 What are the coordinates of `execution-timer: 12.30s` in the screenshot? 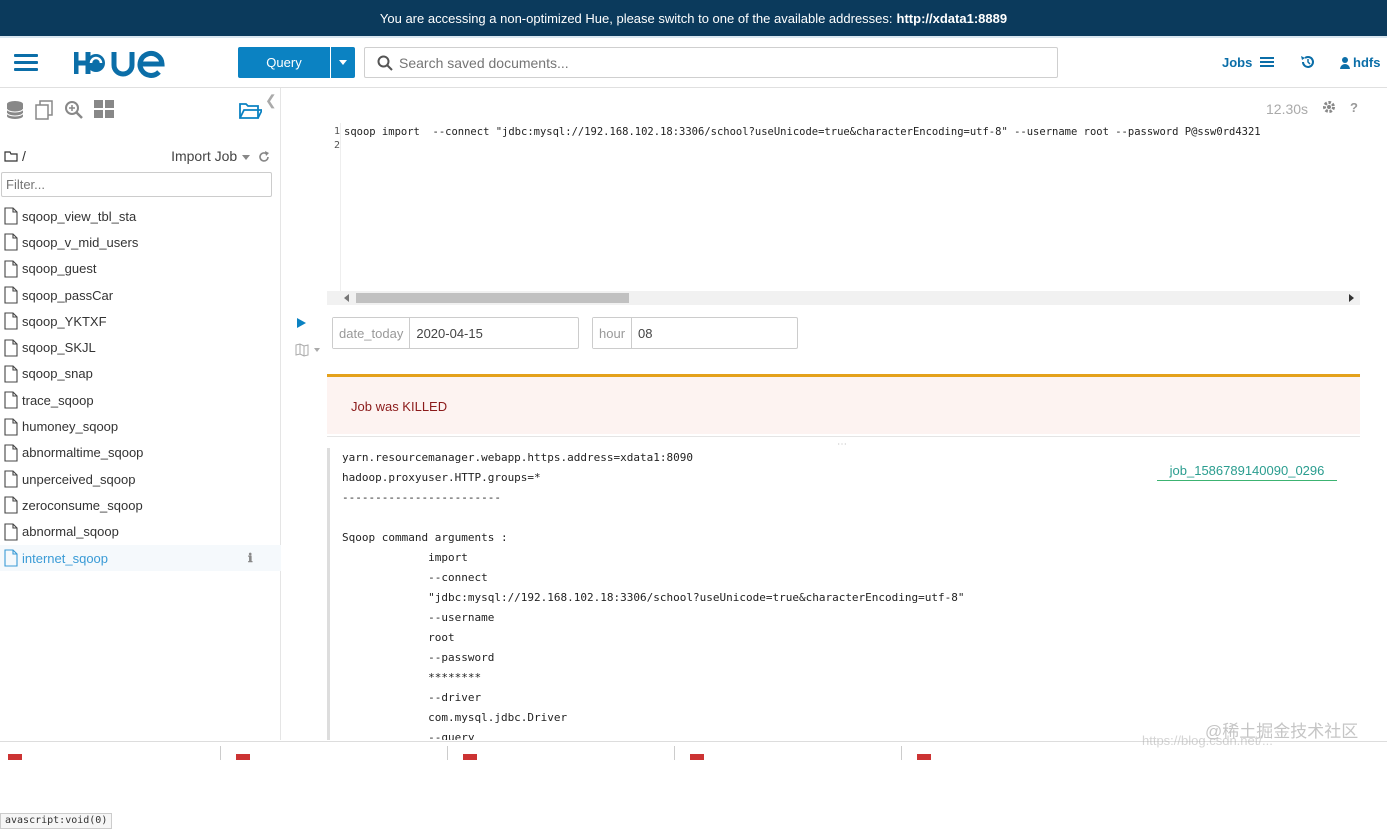 It's located at (1287, 109).